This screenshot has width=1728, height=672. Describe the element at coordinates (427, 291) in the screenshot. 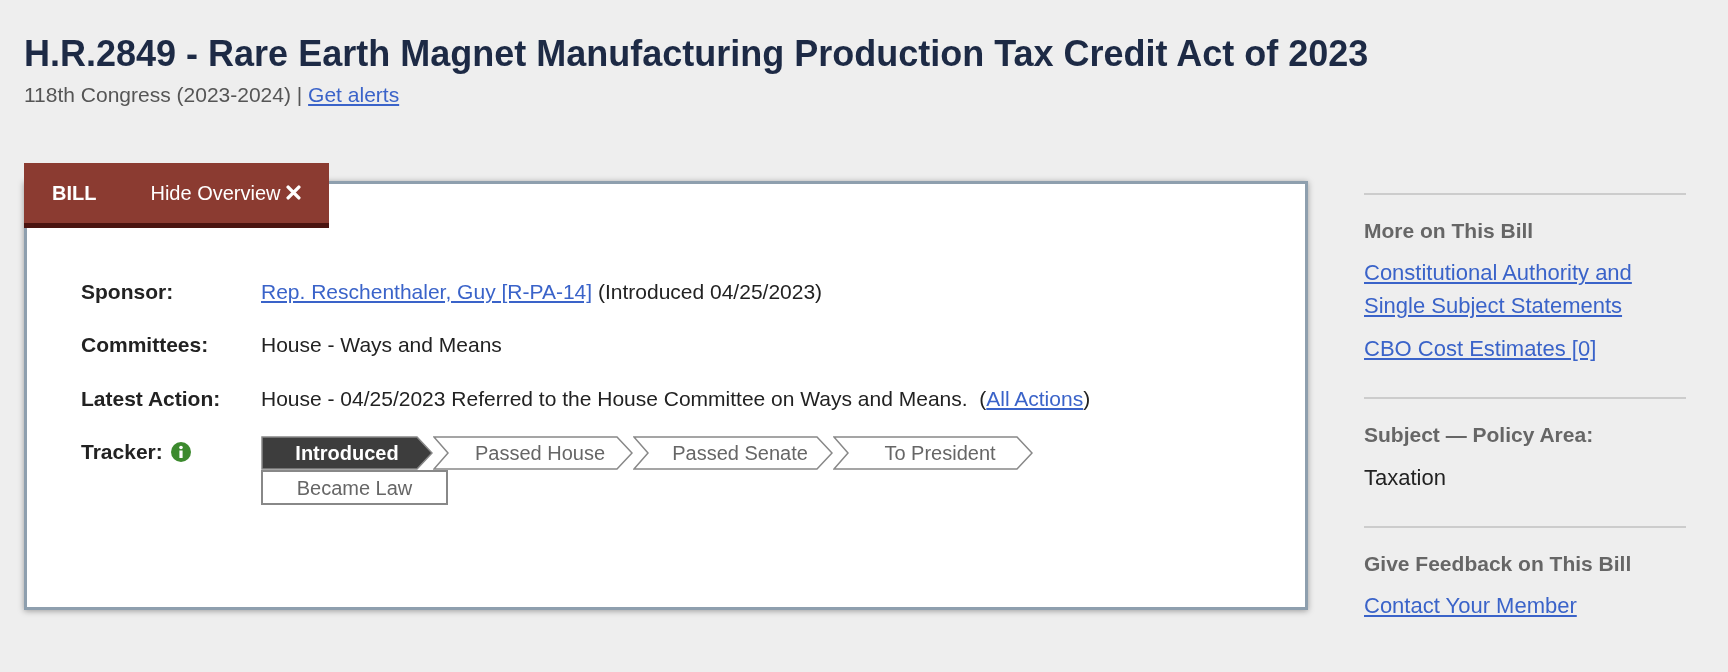

I see `value-link: Rep. Reschenthaler, Guy [R-PA-14]` at that location.